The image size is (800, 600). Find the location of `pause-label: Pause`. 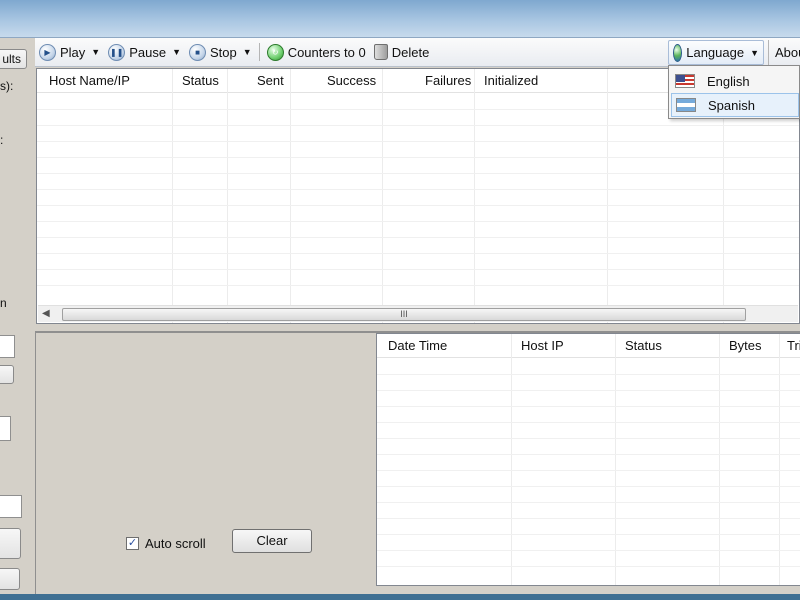

pause-label: Pause is located at coordinates (148, 52).